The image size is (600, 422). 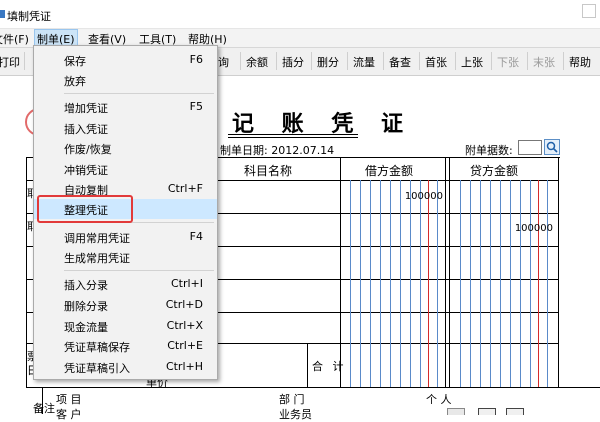 I want to click on window-control-icon, so click(x=589, y=11).